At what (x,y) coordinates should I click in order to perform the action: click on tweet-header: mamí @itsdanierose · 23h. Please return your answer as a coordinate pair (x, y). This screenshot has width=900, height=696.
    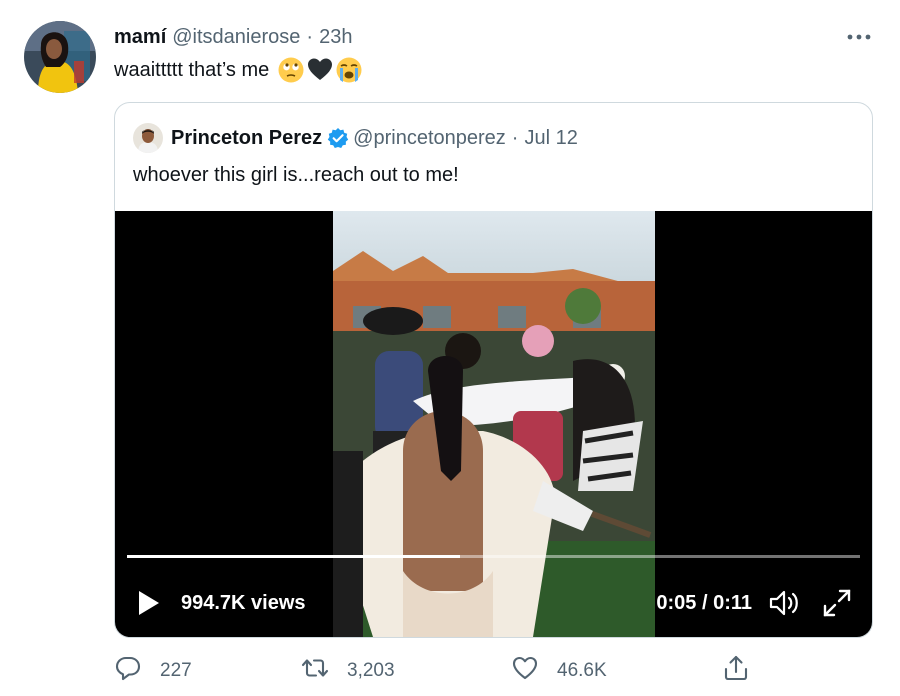
    Looking at the image, I should click on (233, 37).